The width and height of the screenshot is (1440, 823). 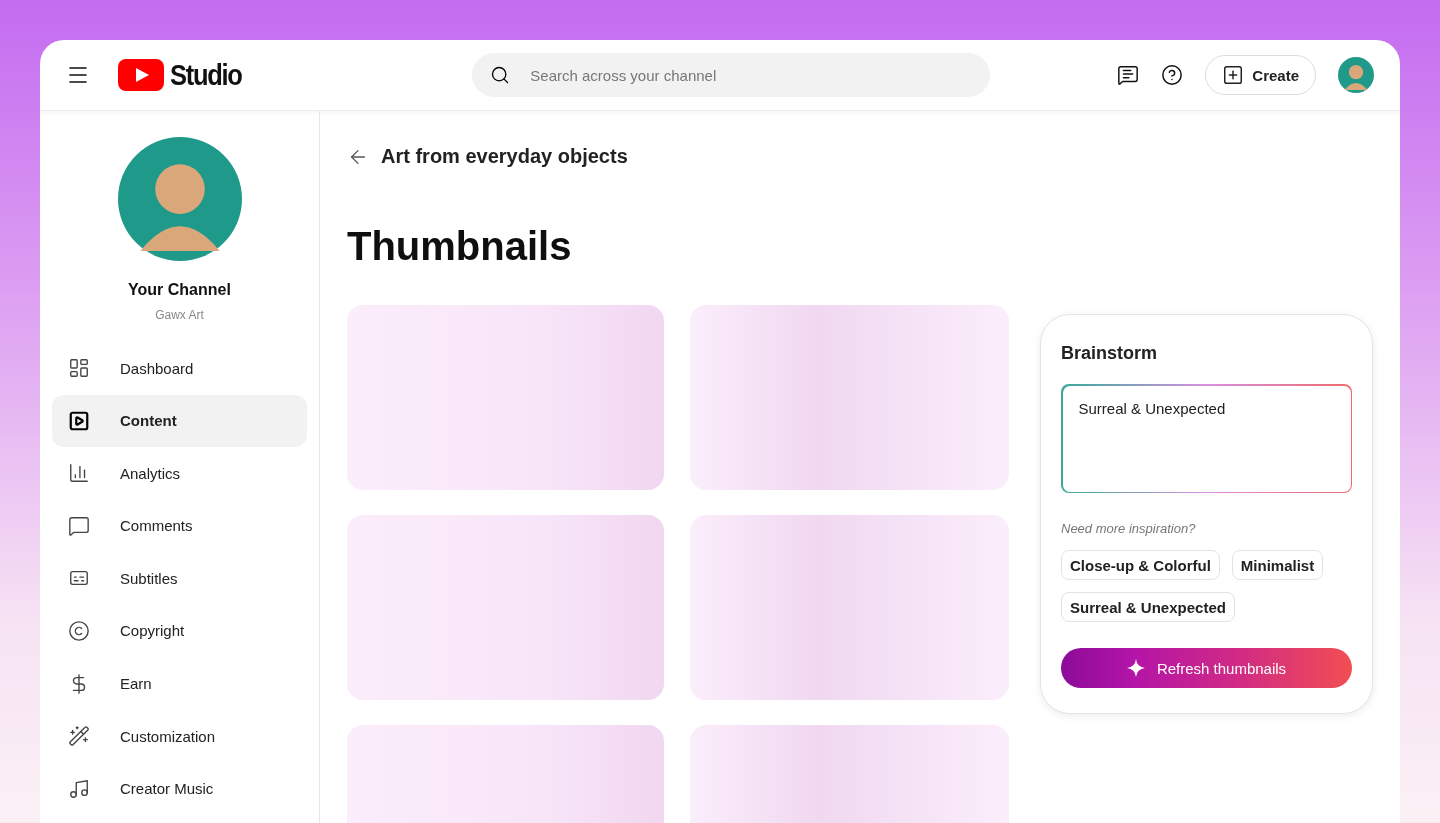 What do you see at coordinates (141, 75) in the screenshot?
I see `play-logo-icon` at bounding box center [141, 75].